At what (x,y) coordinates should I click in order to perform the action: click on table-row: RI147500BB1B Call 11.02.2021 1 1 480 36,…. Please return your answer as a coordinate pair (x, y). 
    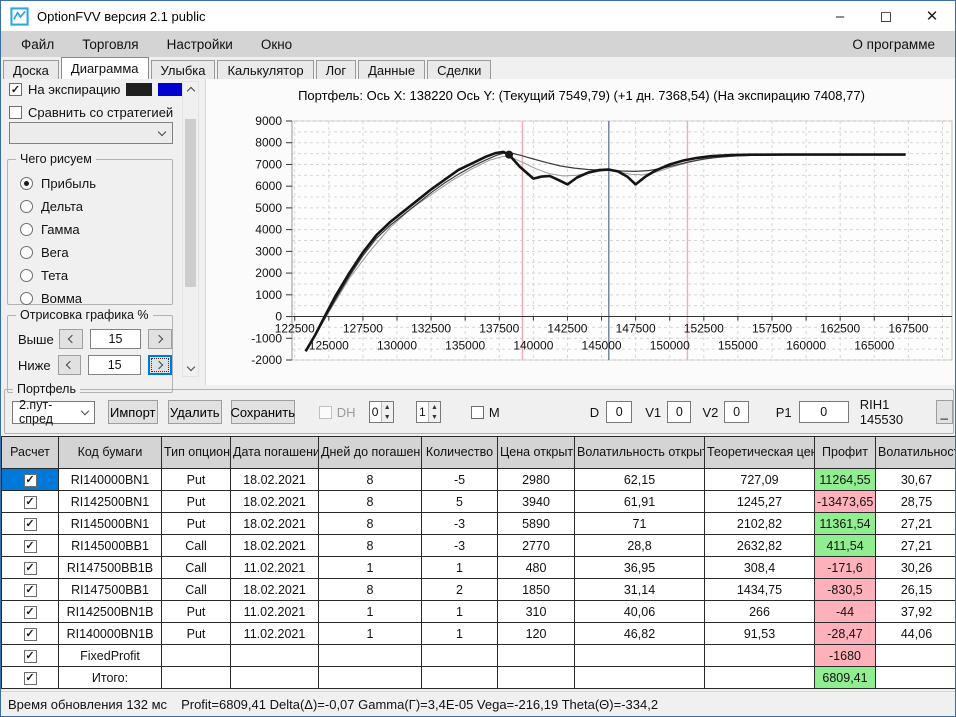
    Looking at the image, I should click on (478, 567).